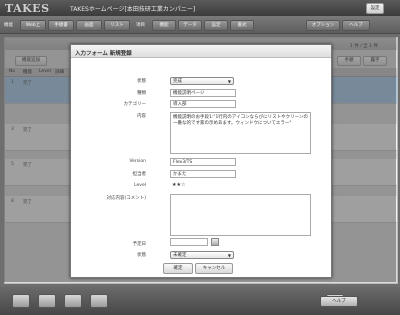  I want to click on toolbar-button-function: 機能, so click(164, 25).